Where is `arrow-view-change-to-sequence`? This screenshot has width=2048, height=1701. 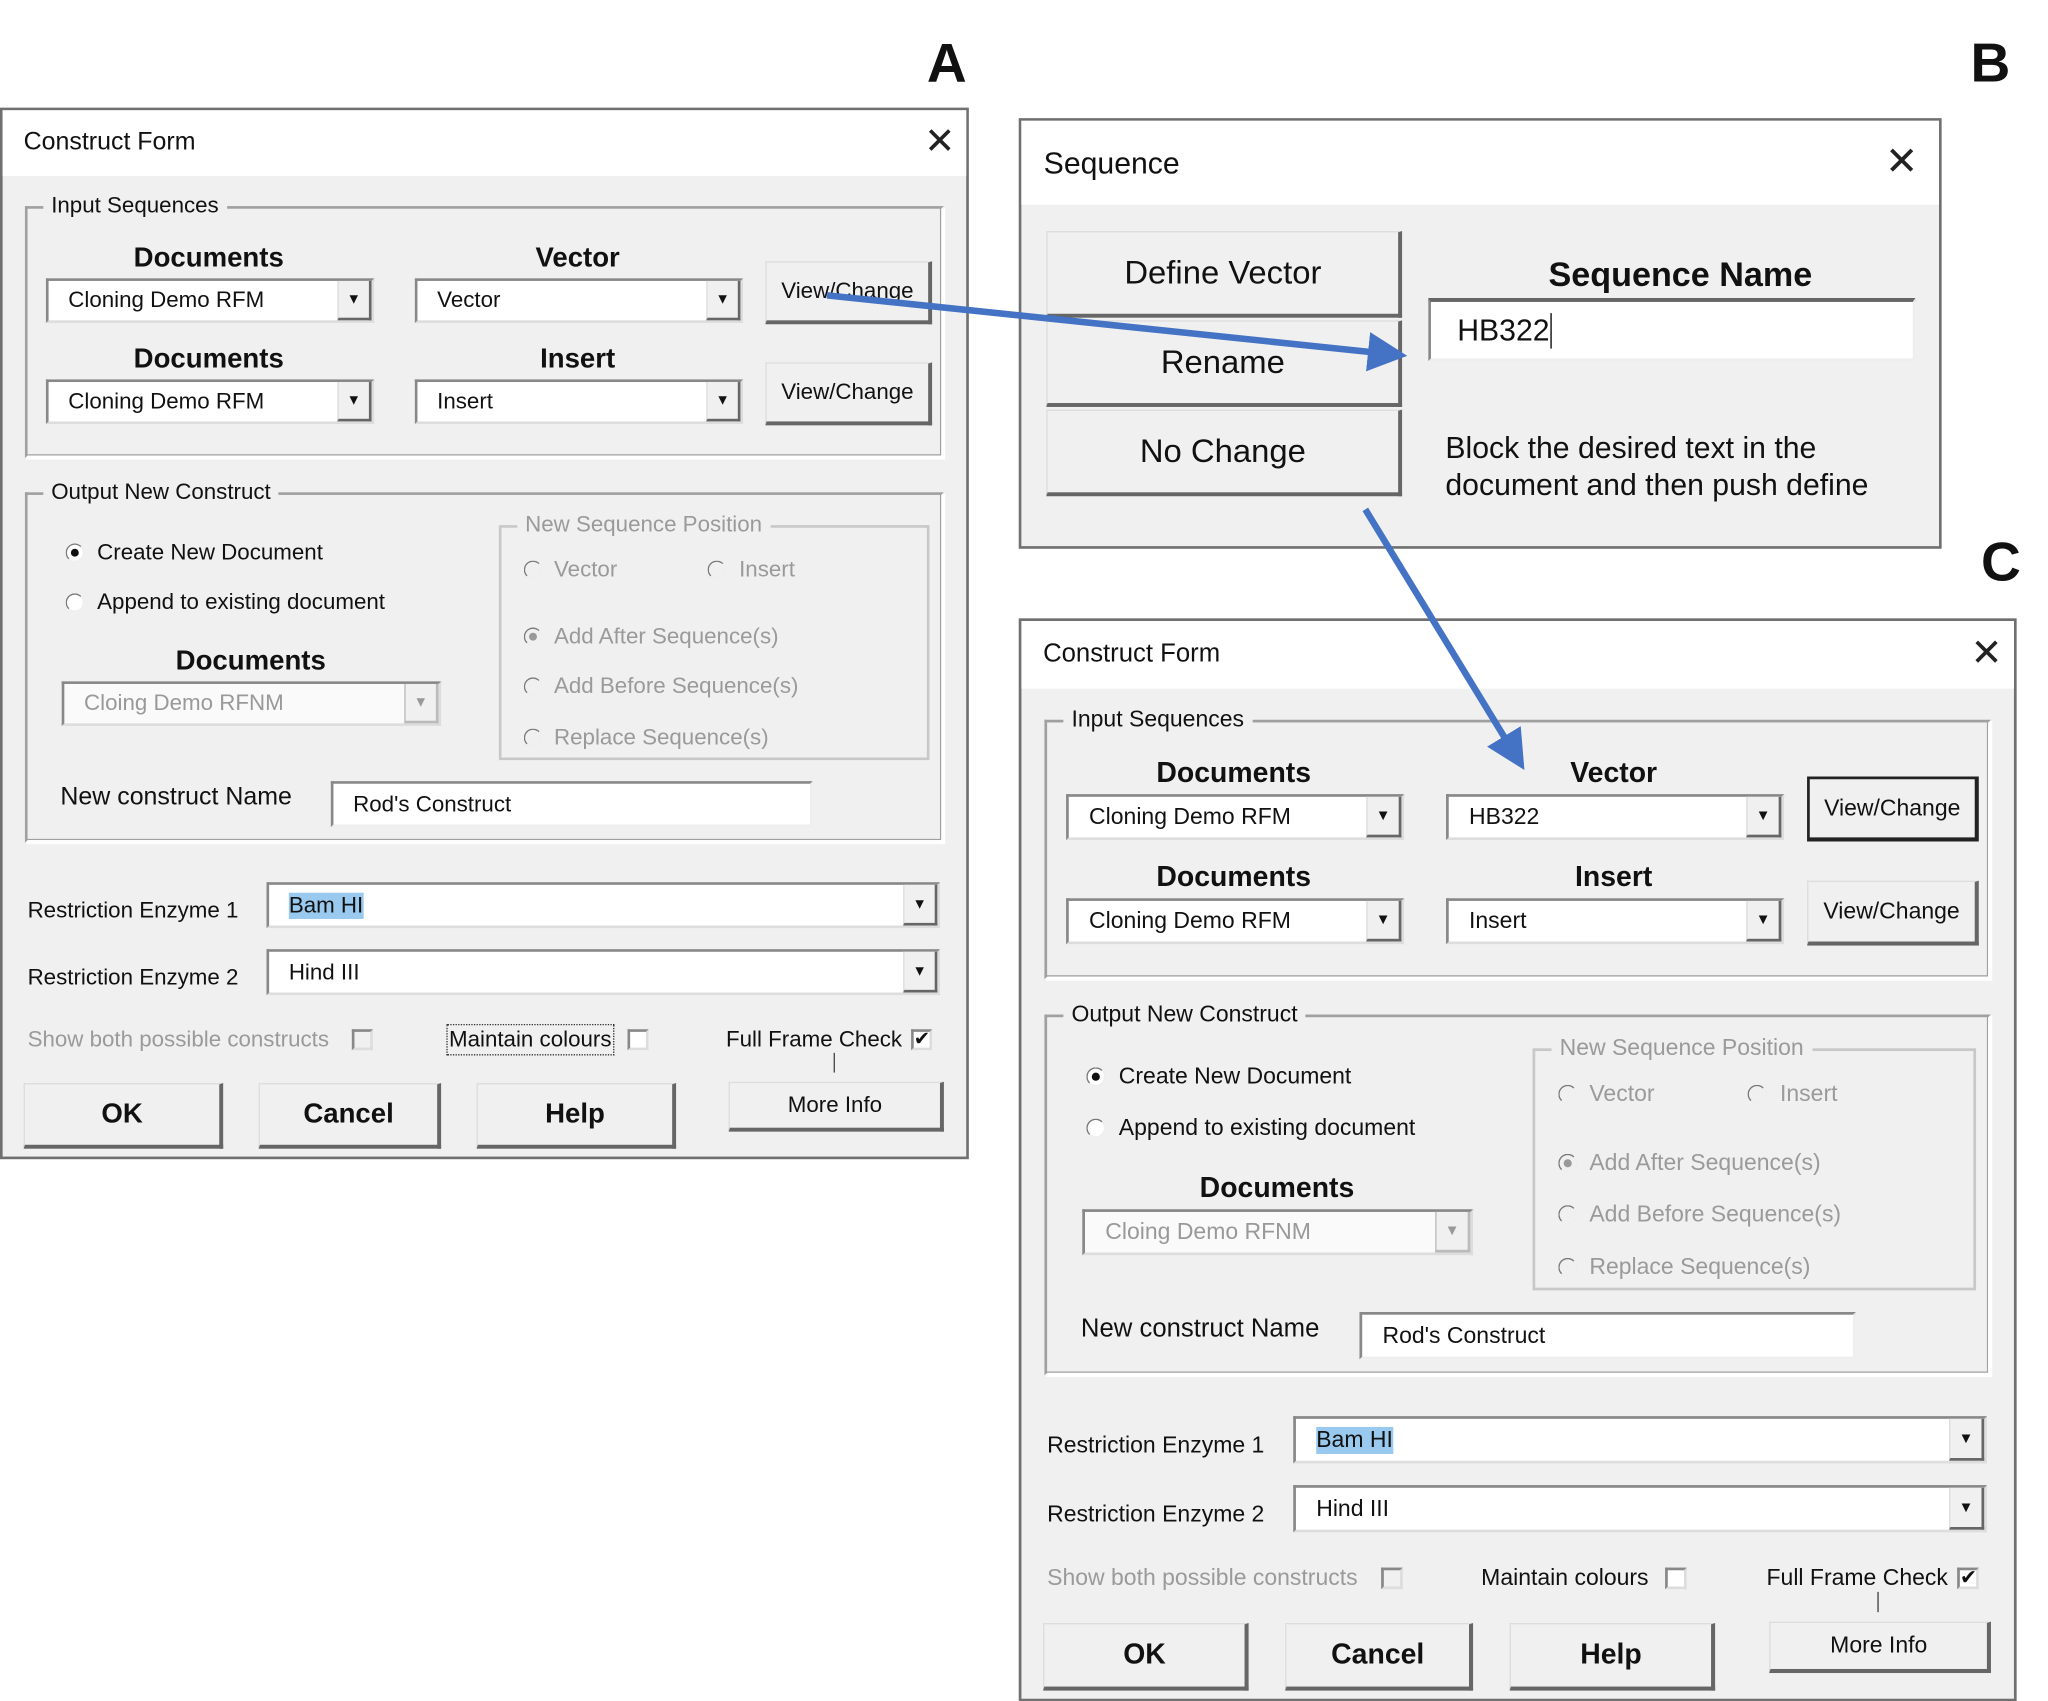
arrow-view-change-to-sequence is located at coordinates (1117, 332).